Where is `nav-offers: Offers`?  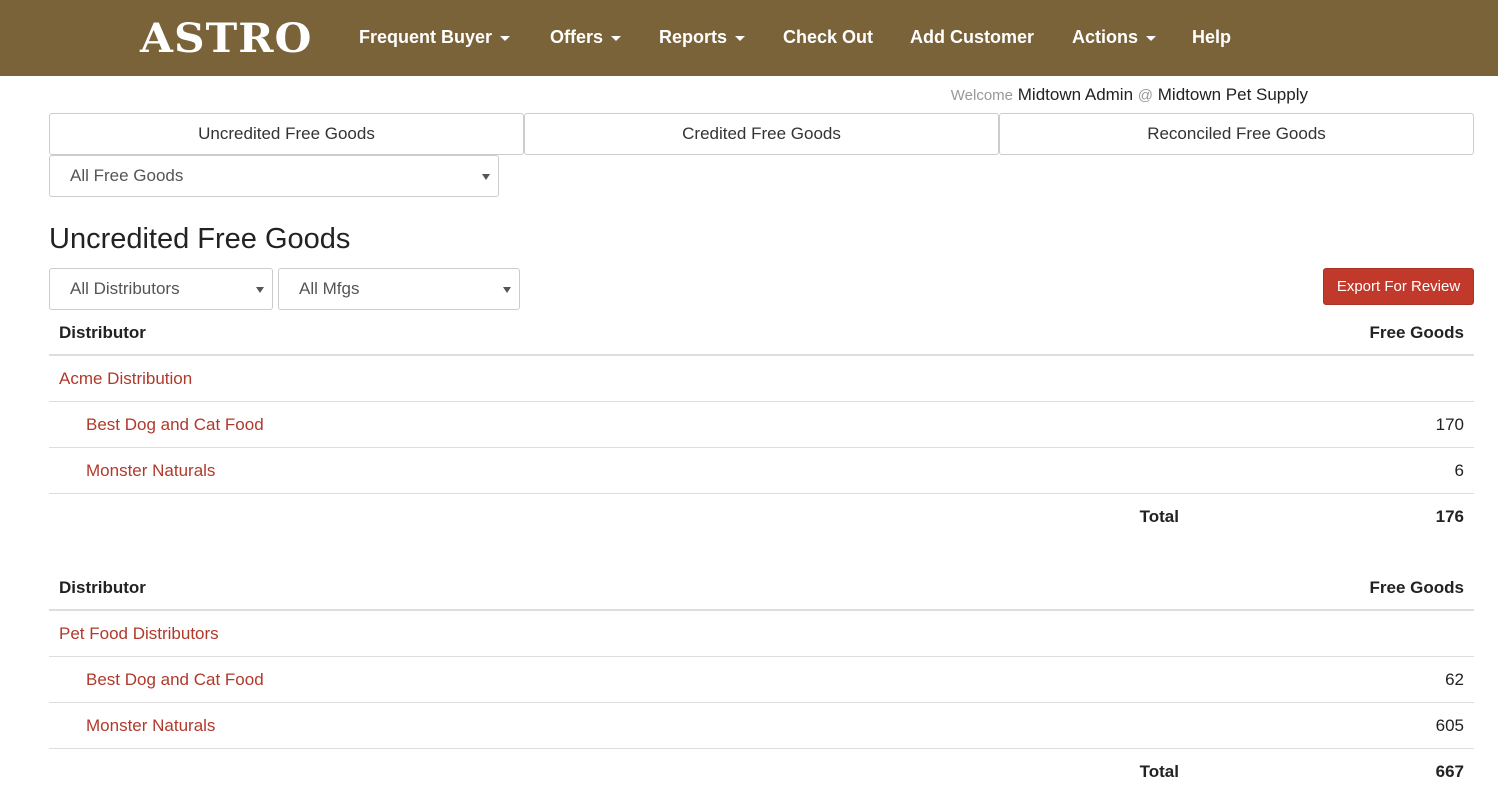 nav-offers: Offers is located at coordinates (586, 37).